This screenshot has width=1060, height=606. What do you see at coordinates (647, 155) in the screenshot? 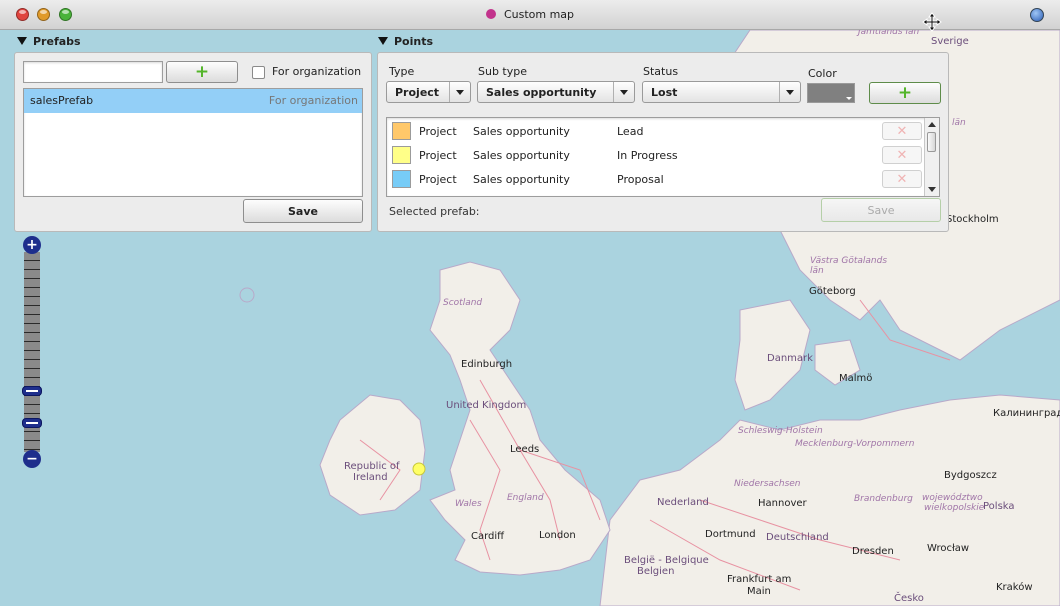
I see `point-status: In Progress` at bounding box center [647, 155].